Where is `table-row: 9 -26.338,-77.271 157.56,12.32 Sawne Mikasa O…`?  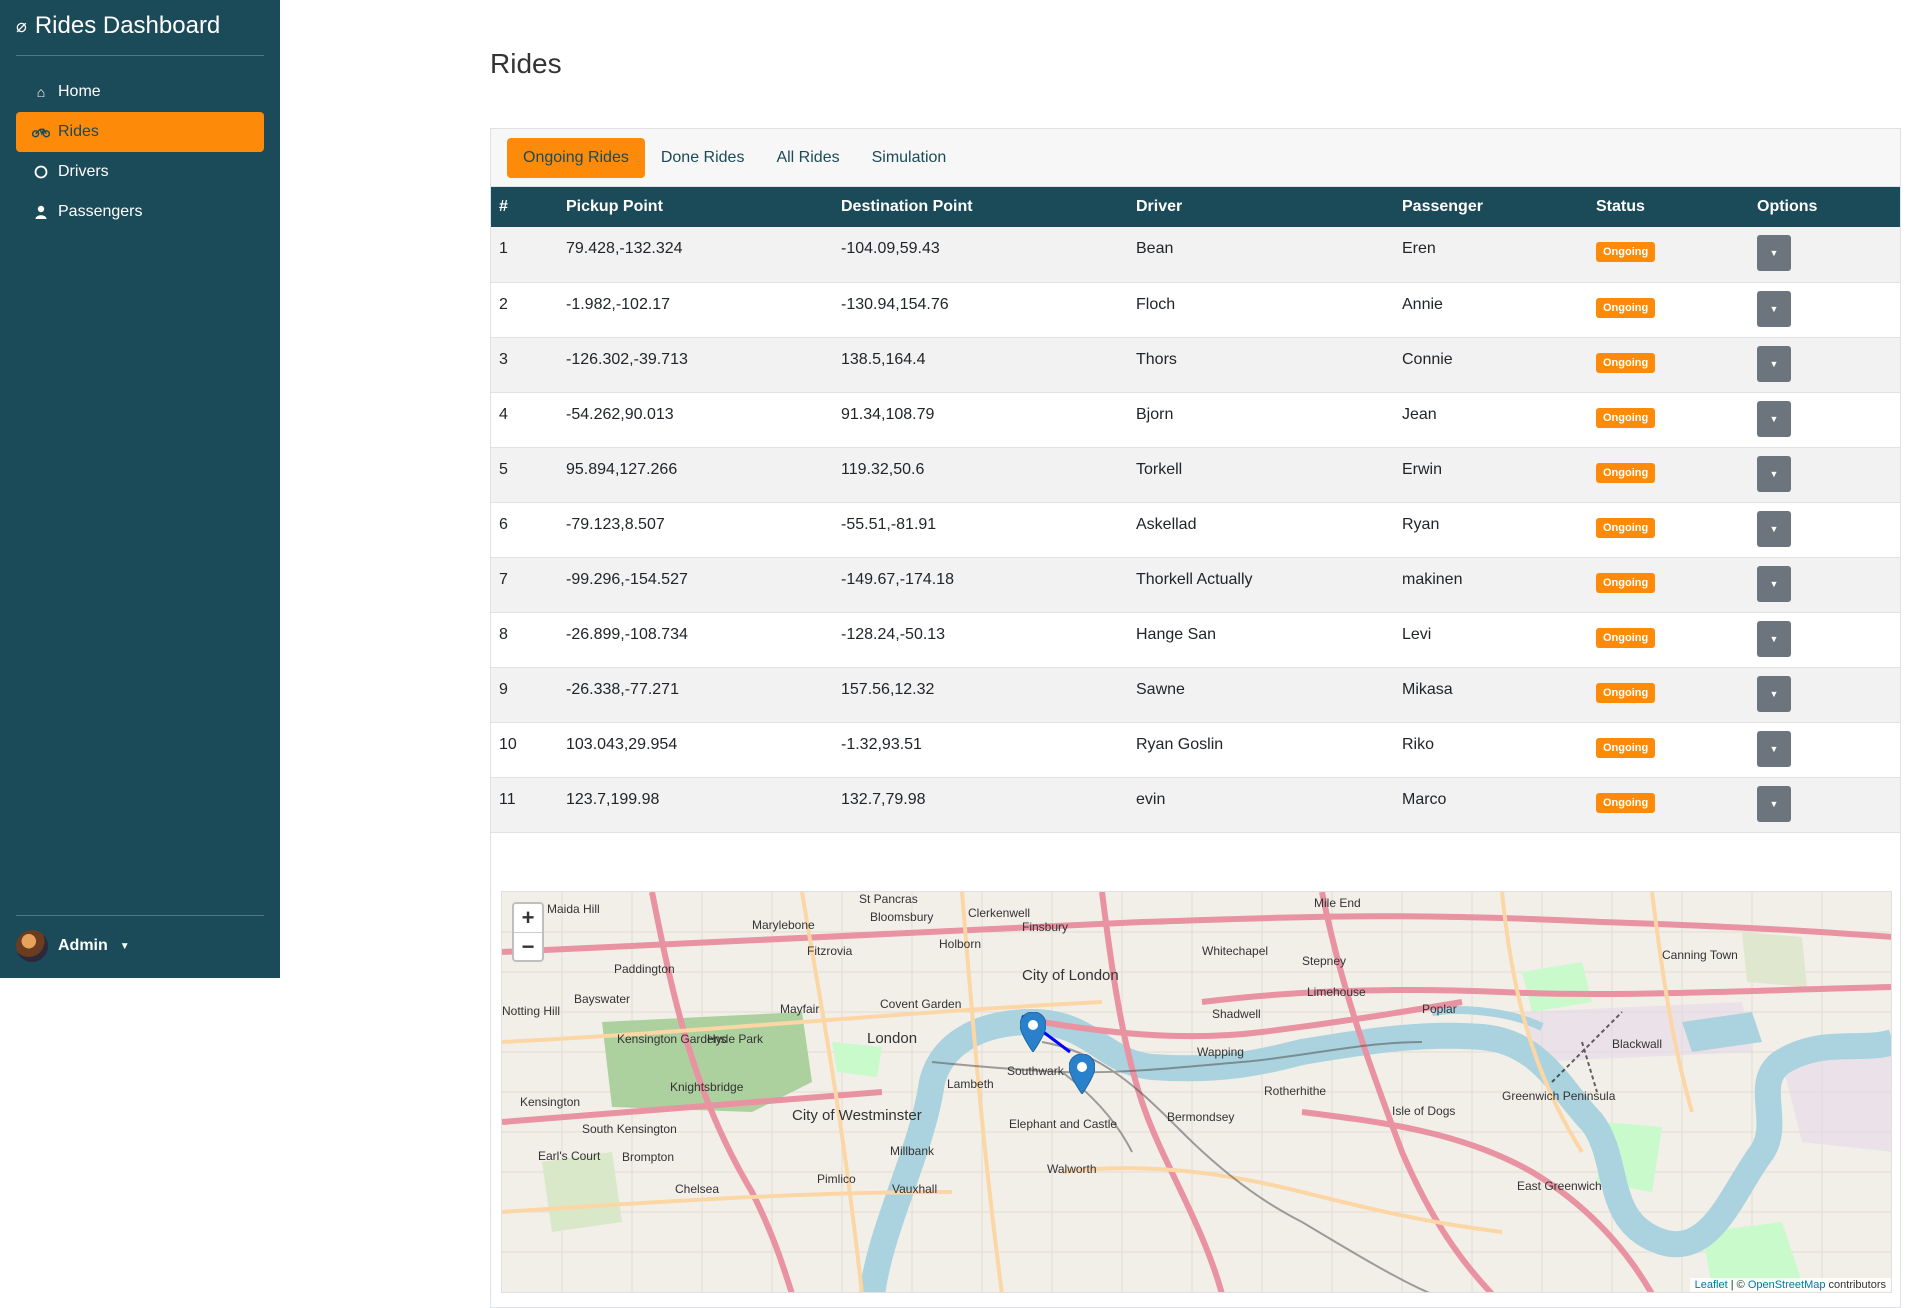 table-row: 9 -26.338,-77.271 157.56,12.32 Sawne Mikasa O… is located at coordinates (1195, 694).